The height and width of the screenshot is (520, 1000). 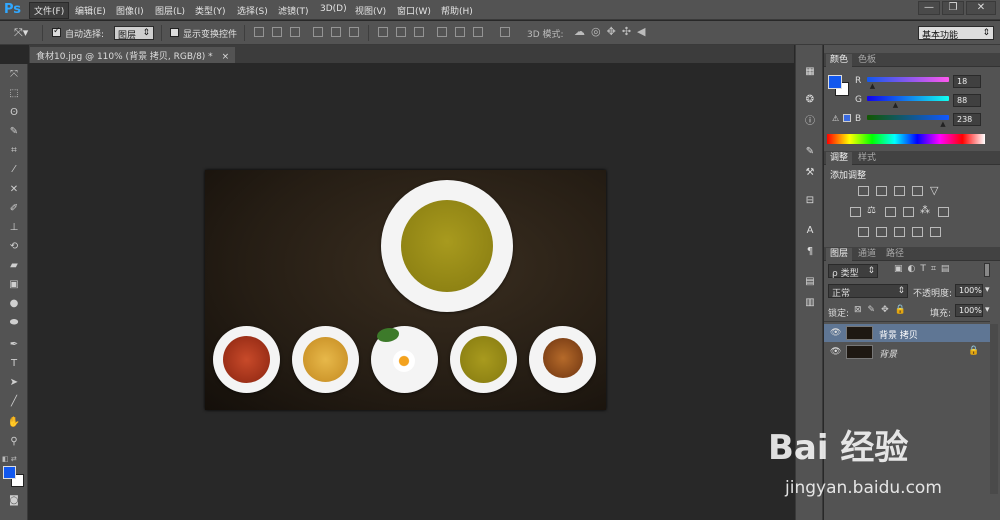 What do you see at coordinates (810, 303) in the screenshot?
I see `notes-panel-icon: ▥` at bounding box center [810, 303].